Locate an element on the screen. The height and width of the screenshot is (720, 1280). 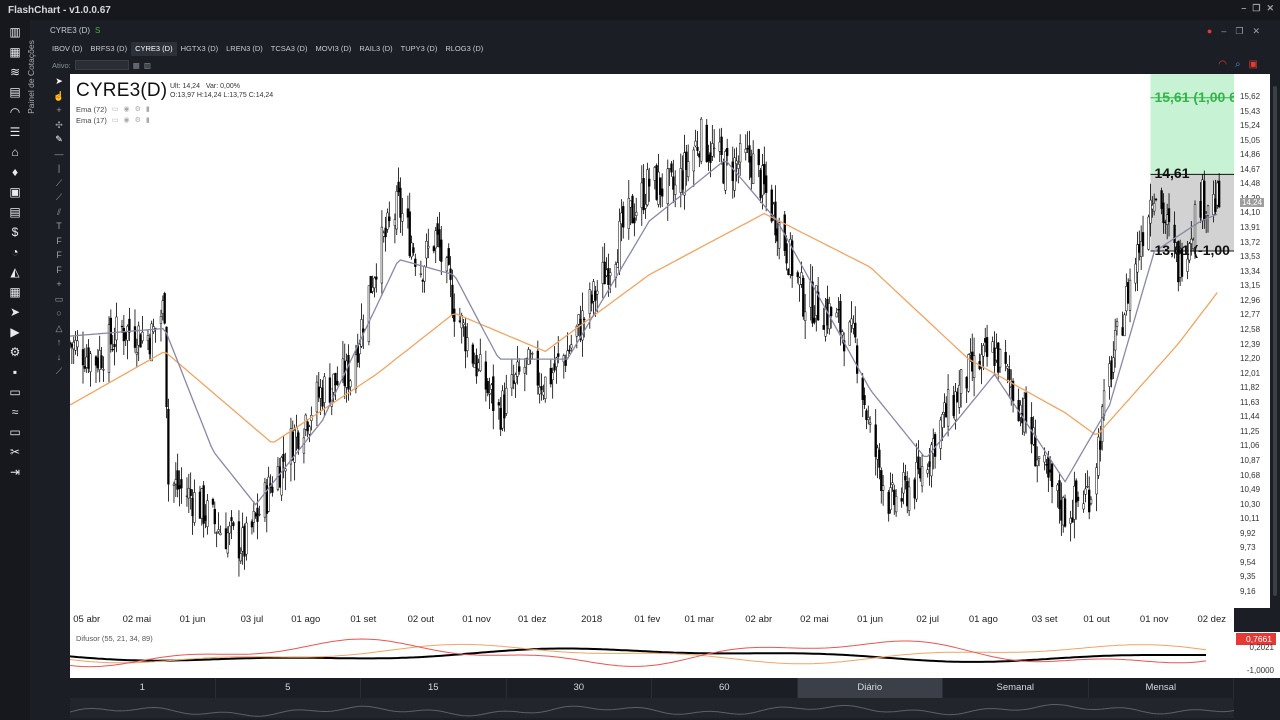
wifi-icon: ≈ is located at coordinates (15, 412).